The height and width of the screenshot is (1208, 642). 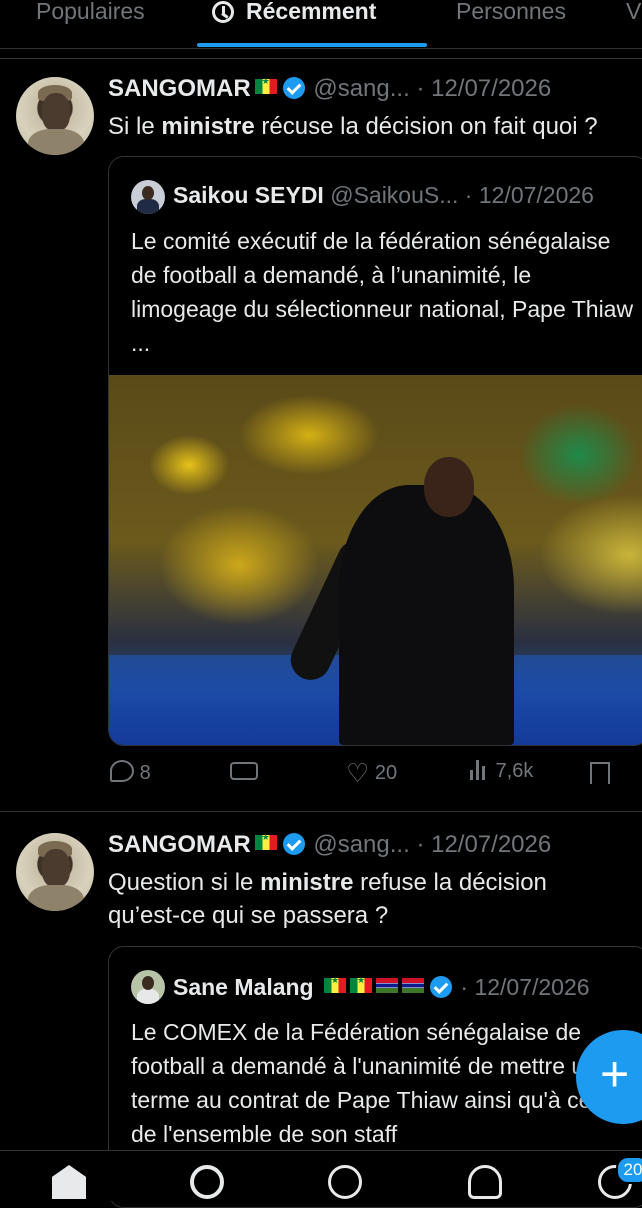 What do you see at coordinates (248, 195) in the screenshot?
I see `quote-user-name: Saikou SEYDI` at bounding box center [248, 195].